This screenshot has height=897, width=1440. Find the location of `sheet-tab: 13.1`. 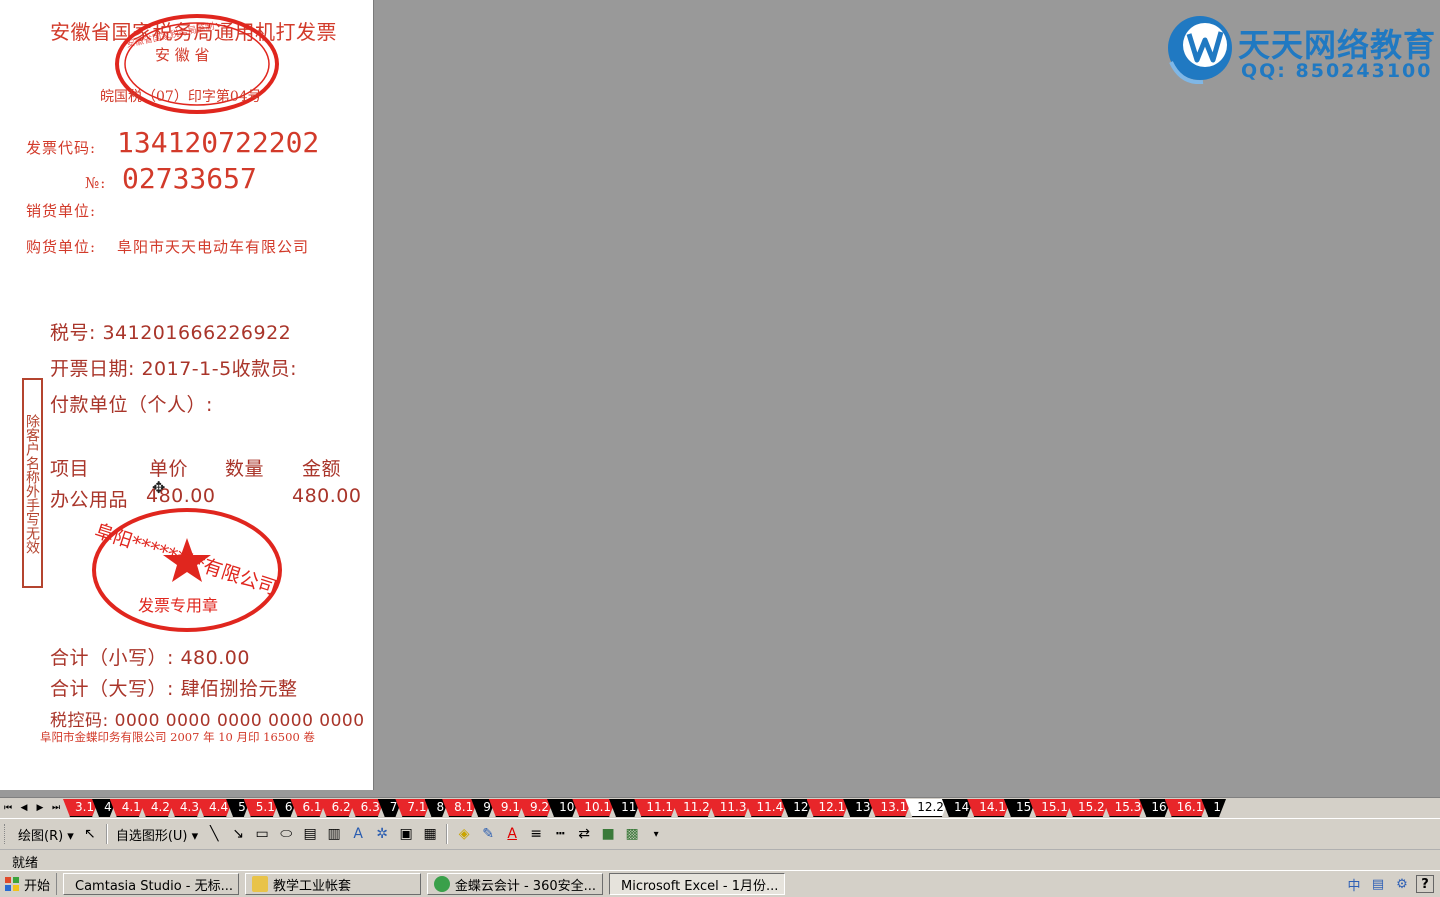

sheet-tab: 13.1 is located at coordinates (891, 808).